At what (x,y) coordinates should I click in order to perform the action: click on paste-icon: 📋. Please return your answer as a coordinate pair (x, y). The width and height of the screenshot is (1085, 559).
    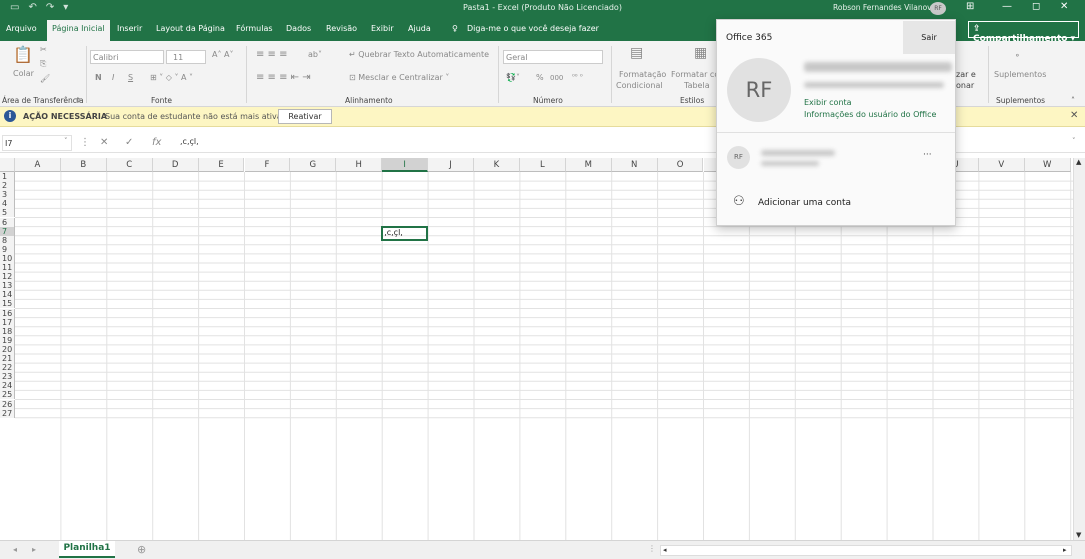
    Looking at the image, I should click on (23, 54).